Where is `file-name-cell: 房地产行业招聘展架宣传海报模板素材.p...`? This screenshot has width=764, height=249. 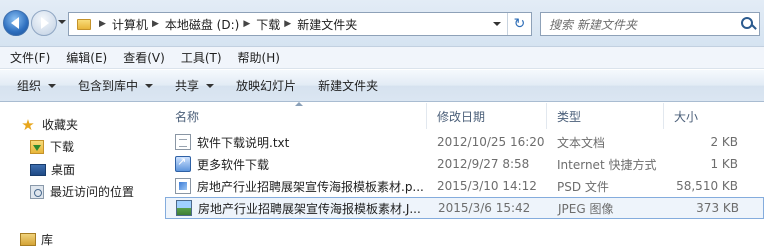
file-name-cell: 房地产行业招聘展架宣传海报模板素材.p... is located at coordinates (296, 186).